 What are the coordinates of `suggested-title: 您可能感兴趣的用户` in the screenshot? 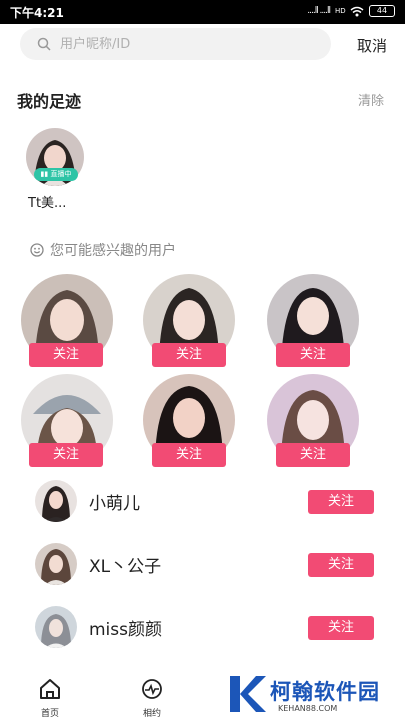 It's located at (103, 250).